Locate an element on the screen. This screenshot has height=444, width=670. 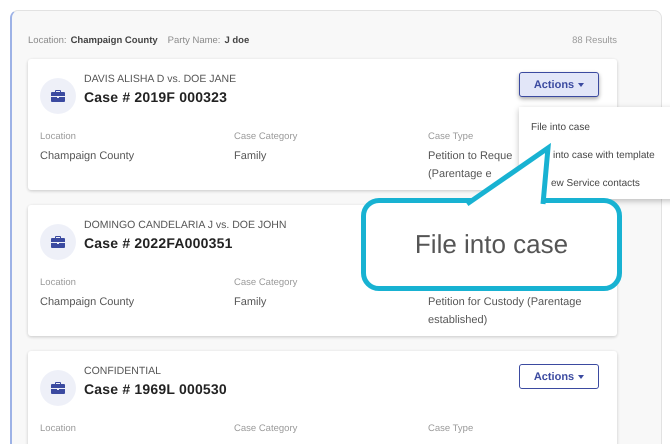
menu-item: into case with template is located at coordinates (594, 155).